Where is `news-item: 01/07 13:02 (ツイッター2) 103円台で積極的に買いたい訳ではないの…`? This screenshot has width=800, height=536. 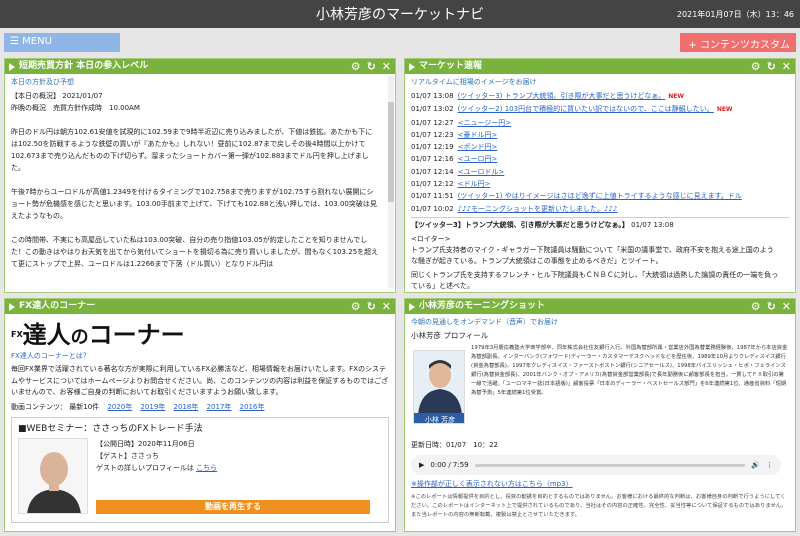 news-item: 01/07 13:02 (ツイッター2) 103円台で積極的に買いたい訳ではないの… is located at coordinates (595, 109).